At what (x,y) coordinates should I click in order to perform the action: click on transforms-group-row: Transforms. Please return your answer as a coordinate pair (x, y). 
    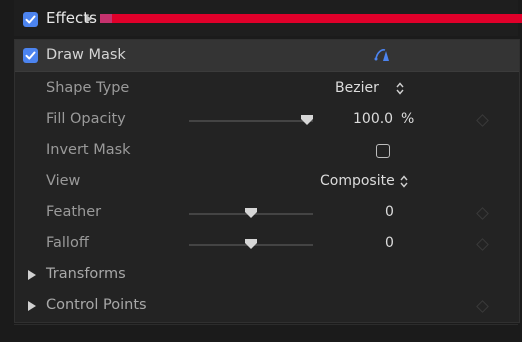
    Looking at the image, I should click on (267, 274).